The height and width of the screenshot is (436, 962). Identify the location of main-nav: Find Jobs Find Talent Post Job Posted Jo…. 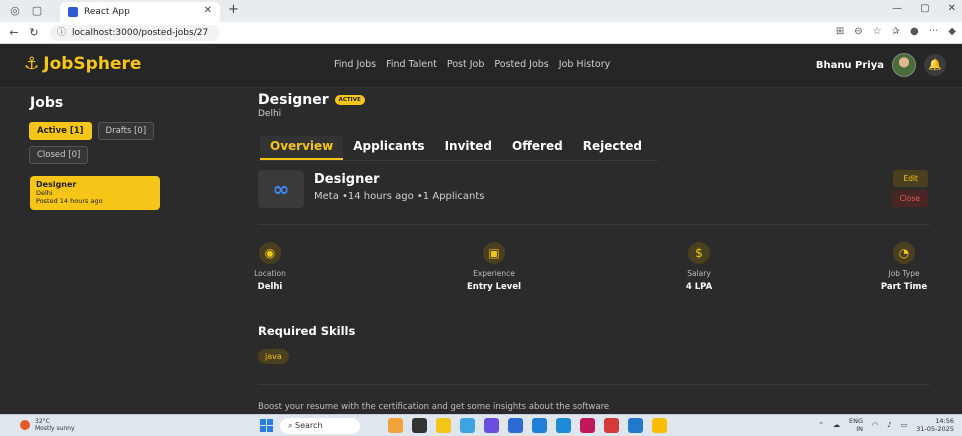
(472, 64).